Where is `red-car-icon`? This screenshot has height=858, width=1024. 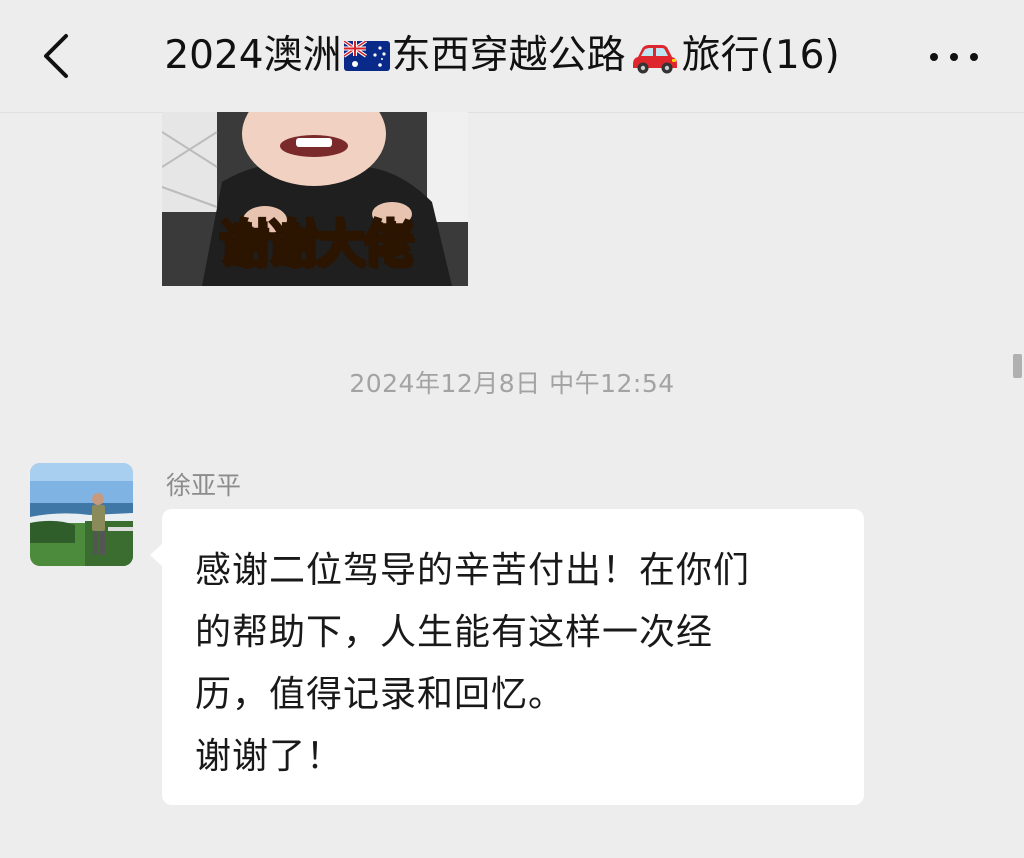
red-car-icon is located at coordinates (654, 59).